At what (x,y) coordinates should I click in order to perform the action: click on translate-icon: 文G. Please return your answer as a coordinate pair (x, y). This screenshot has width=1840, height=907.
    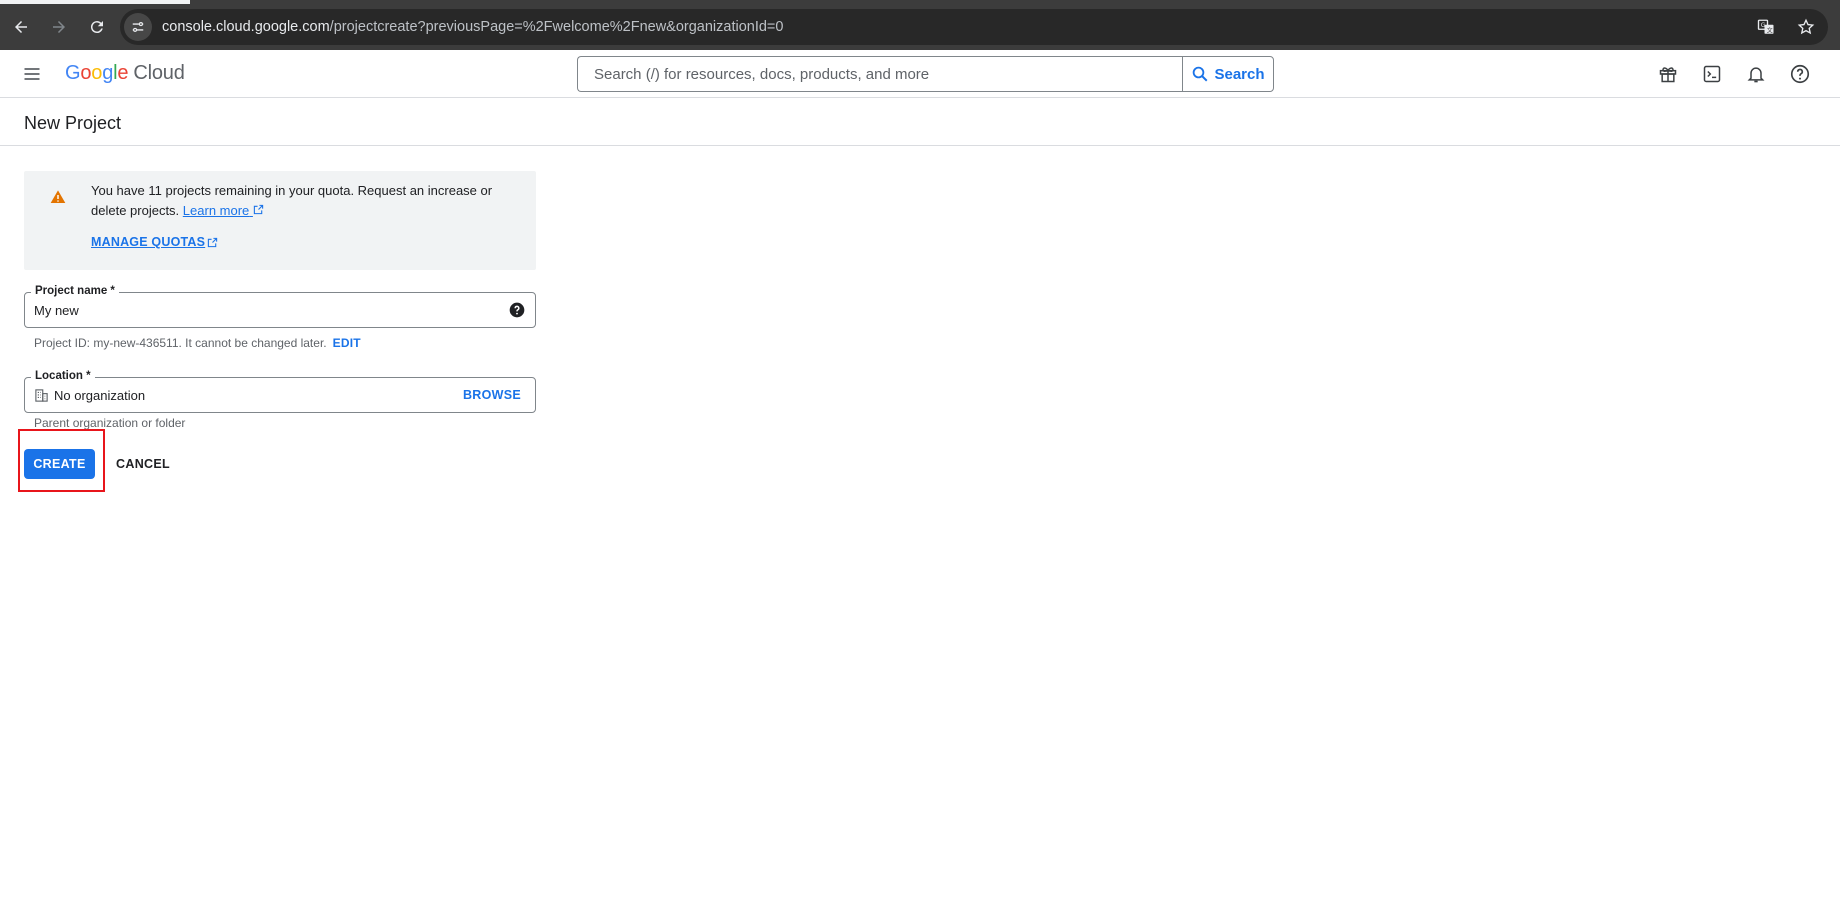
    Looking at the image, I should click on (1766, 27).